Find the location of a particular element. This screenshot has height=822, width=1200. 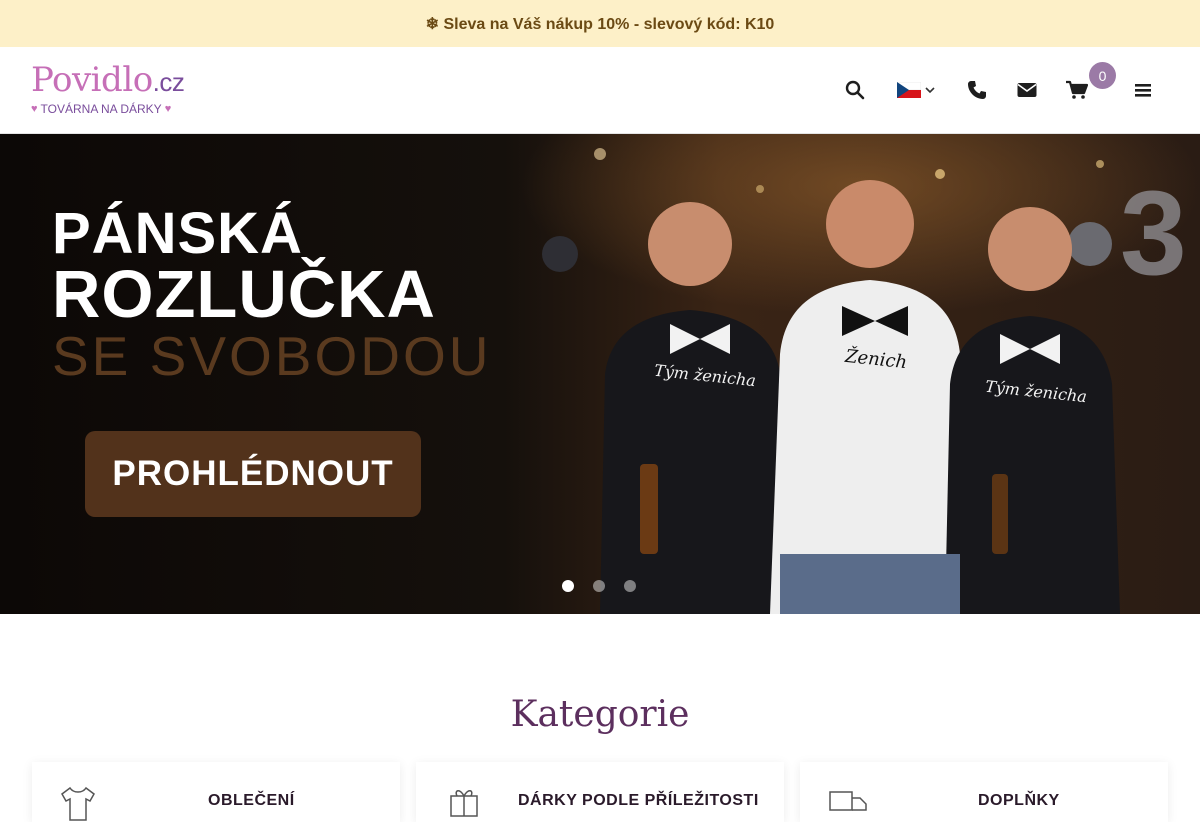

hero-line-2: ROZLUČKA is located at coordinates (244, 294).